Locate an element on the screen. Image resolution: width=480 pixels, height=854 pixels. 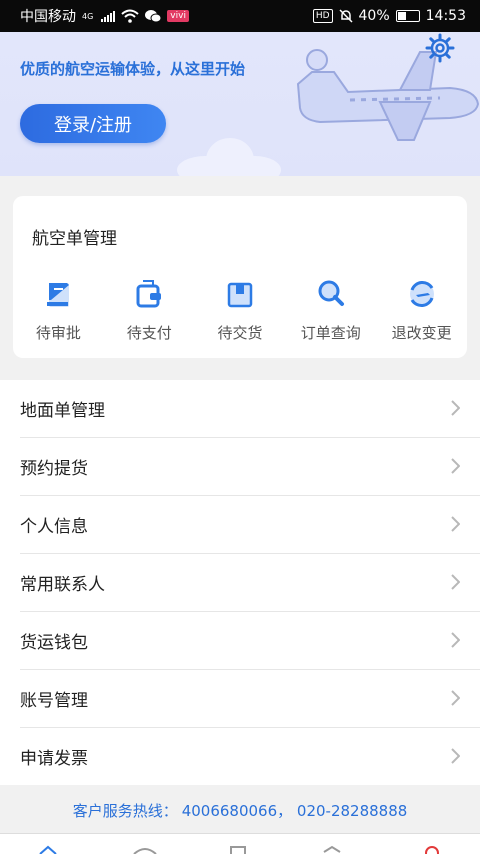
shortcut-pending-delivery: 待交货 is located at coordinates (240, 309).